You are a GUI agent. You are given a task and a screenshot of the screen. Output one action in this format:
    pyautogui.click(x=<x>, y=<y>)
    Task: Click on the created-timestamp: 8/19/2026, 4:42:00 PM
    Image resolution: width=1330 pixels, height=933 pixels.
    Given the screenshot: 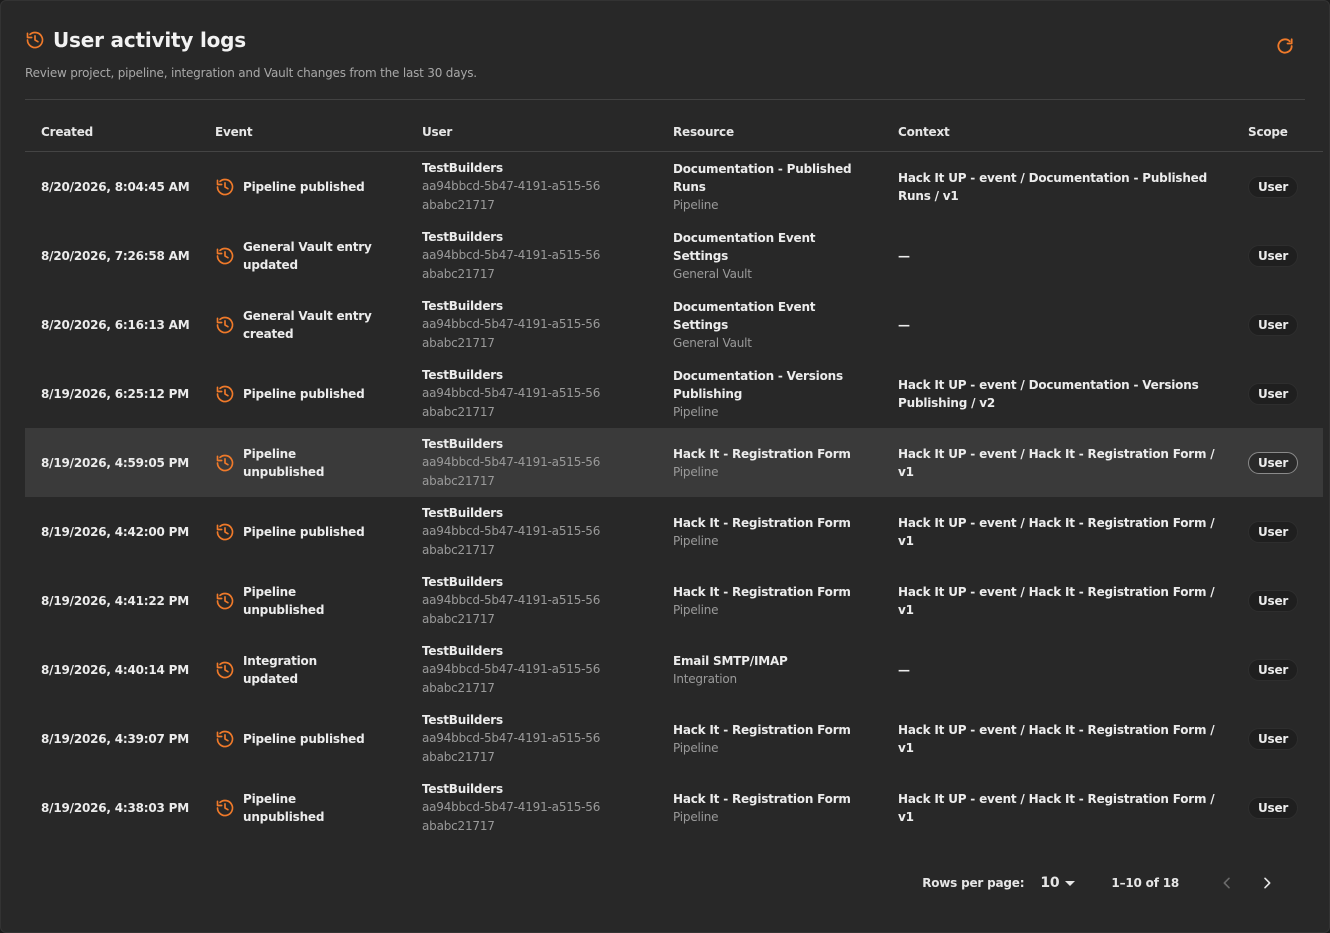 What is the action you would take?
    pyautogui.click(x=115, y=531)
    